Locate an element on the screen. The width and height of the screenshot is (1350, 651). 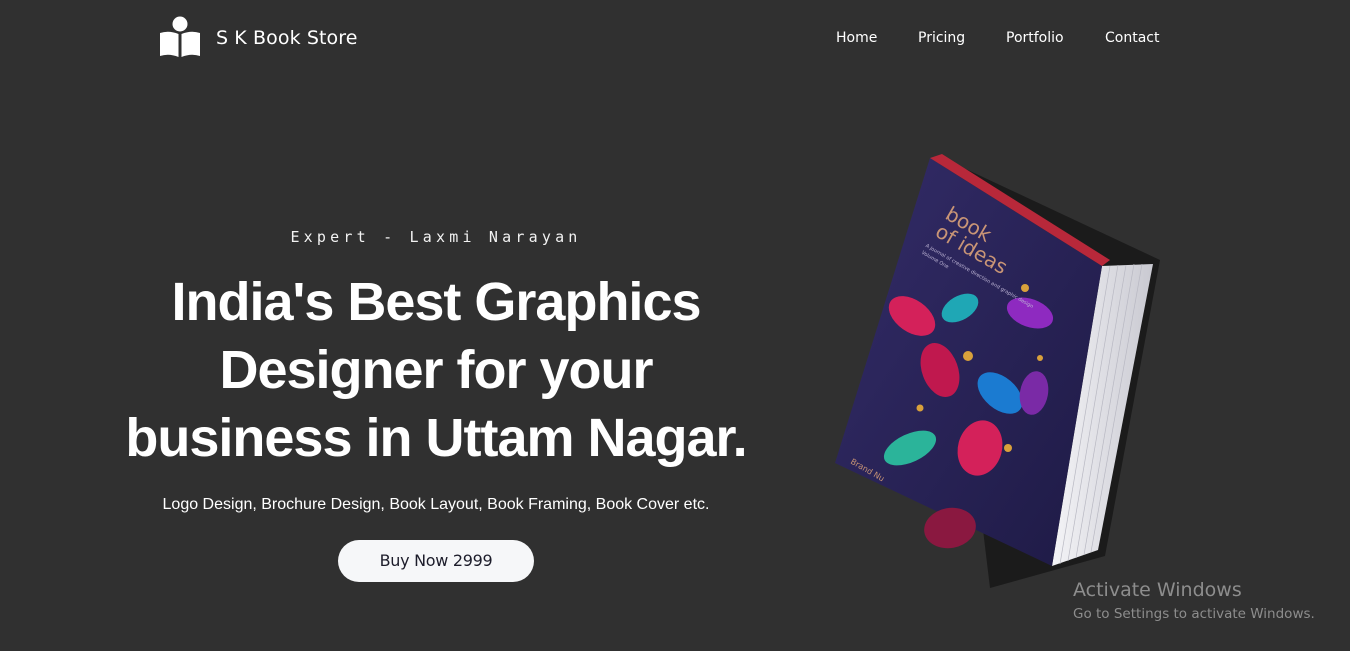
watermark-subtitle: Go to Settings to activate Windows. is located at coordinates (1194, 614).